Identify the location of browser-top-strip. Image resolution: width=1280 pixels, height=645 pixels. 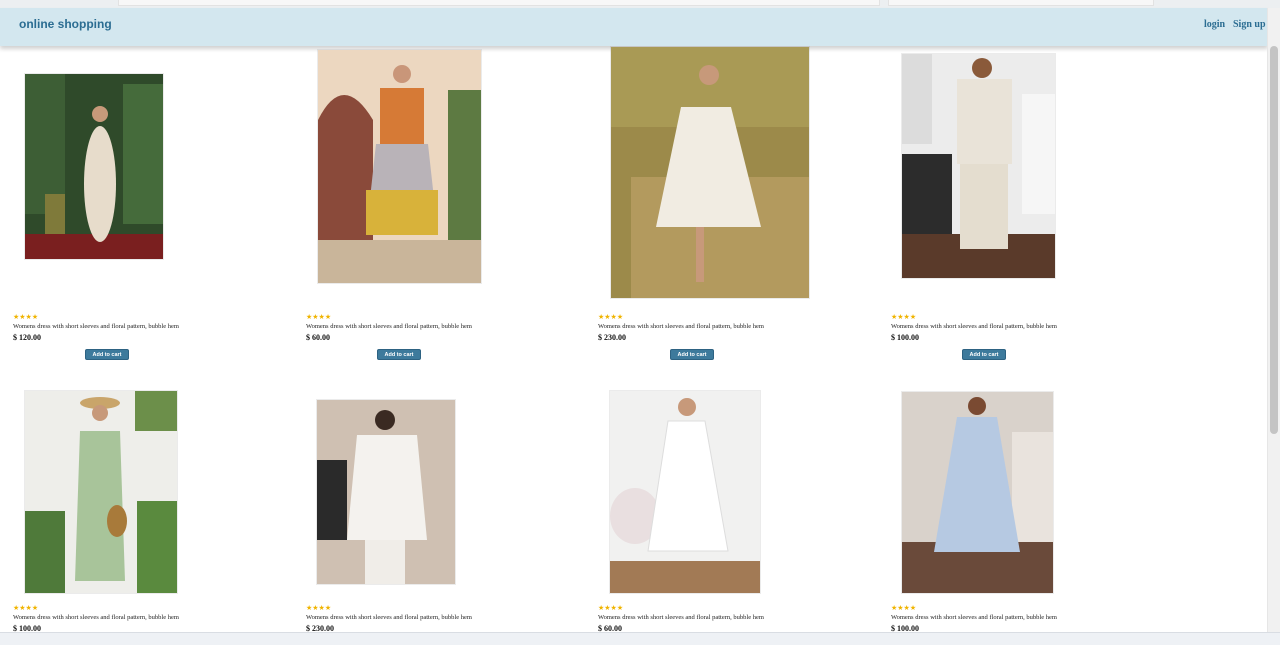
(640, 4).